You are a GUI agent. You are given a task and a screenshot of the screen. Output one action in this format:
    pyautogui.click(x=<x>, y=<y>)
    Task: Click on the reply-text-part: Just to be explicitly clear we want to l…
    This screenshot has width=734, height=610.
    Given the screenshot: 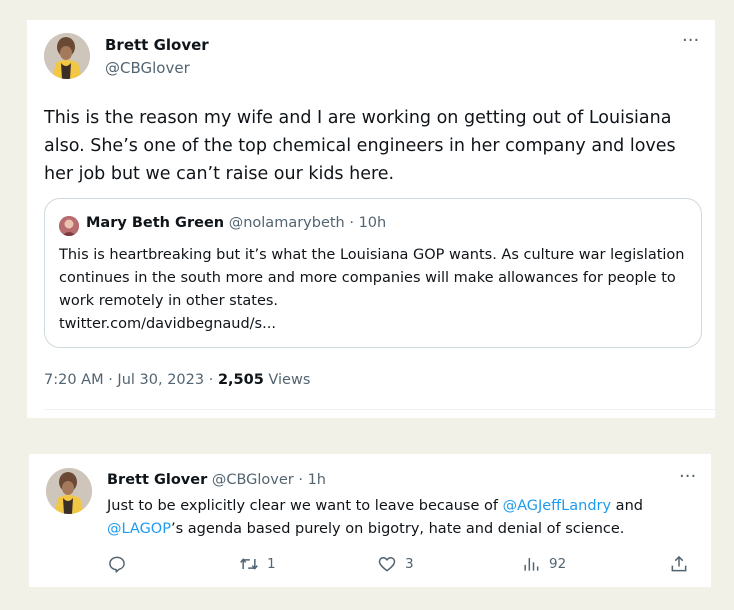 What is the action you would take?
    pyautogui.click(x=305, y=506)
    